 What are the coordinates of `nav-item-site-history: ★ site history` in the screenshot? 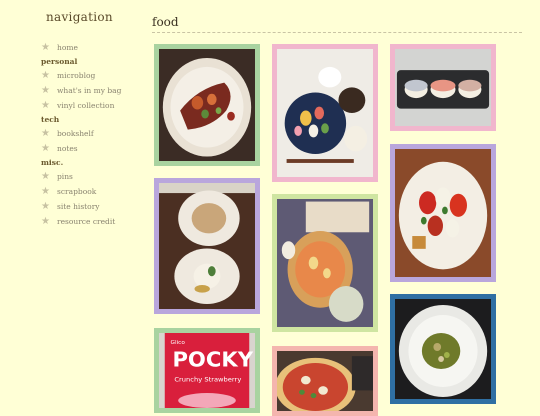 It's located at (83, 206).